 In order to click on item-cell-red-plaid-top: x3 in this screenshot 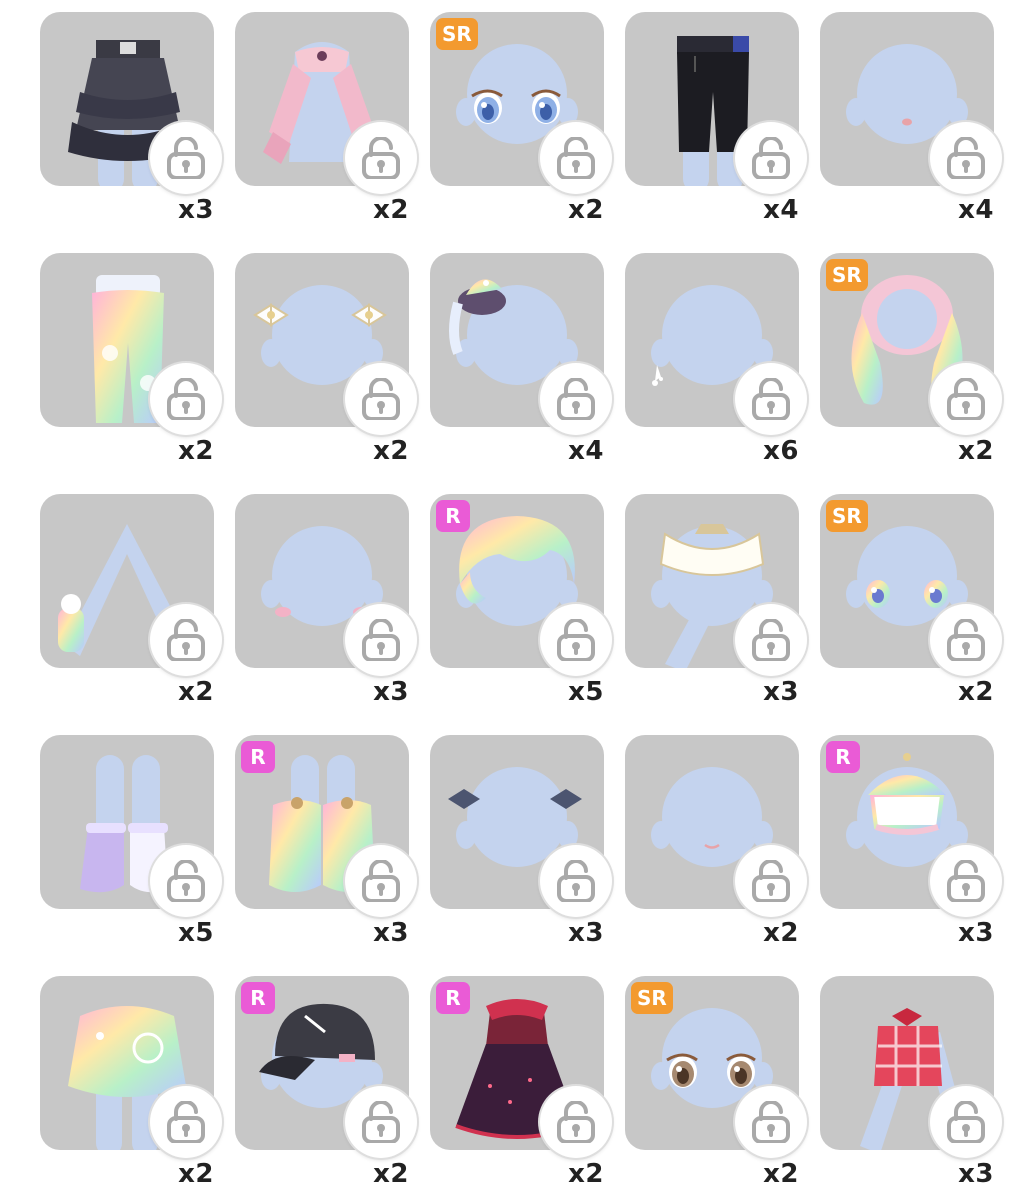, I will do `click(911, 1086)`.